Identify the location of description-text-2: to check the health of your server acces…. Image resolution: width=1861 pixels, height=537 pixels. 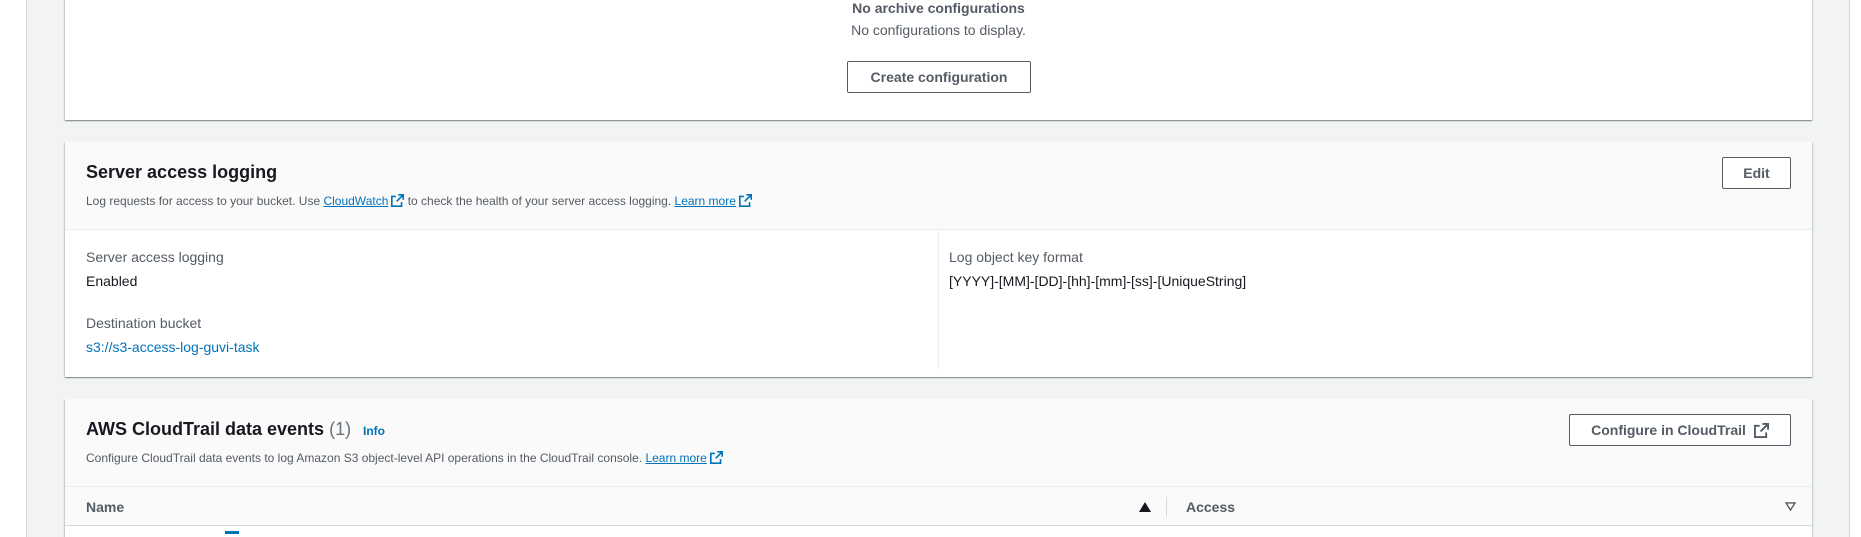
(539, 201).